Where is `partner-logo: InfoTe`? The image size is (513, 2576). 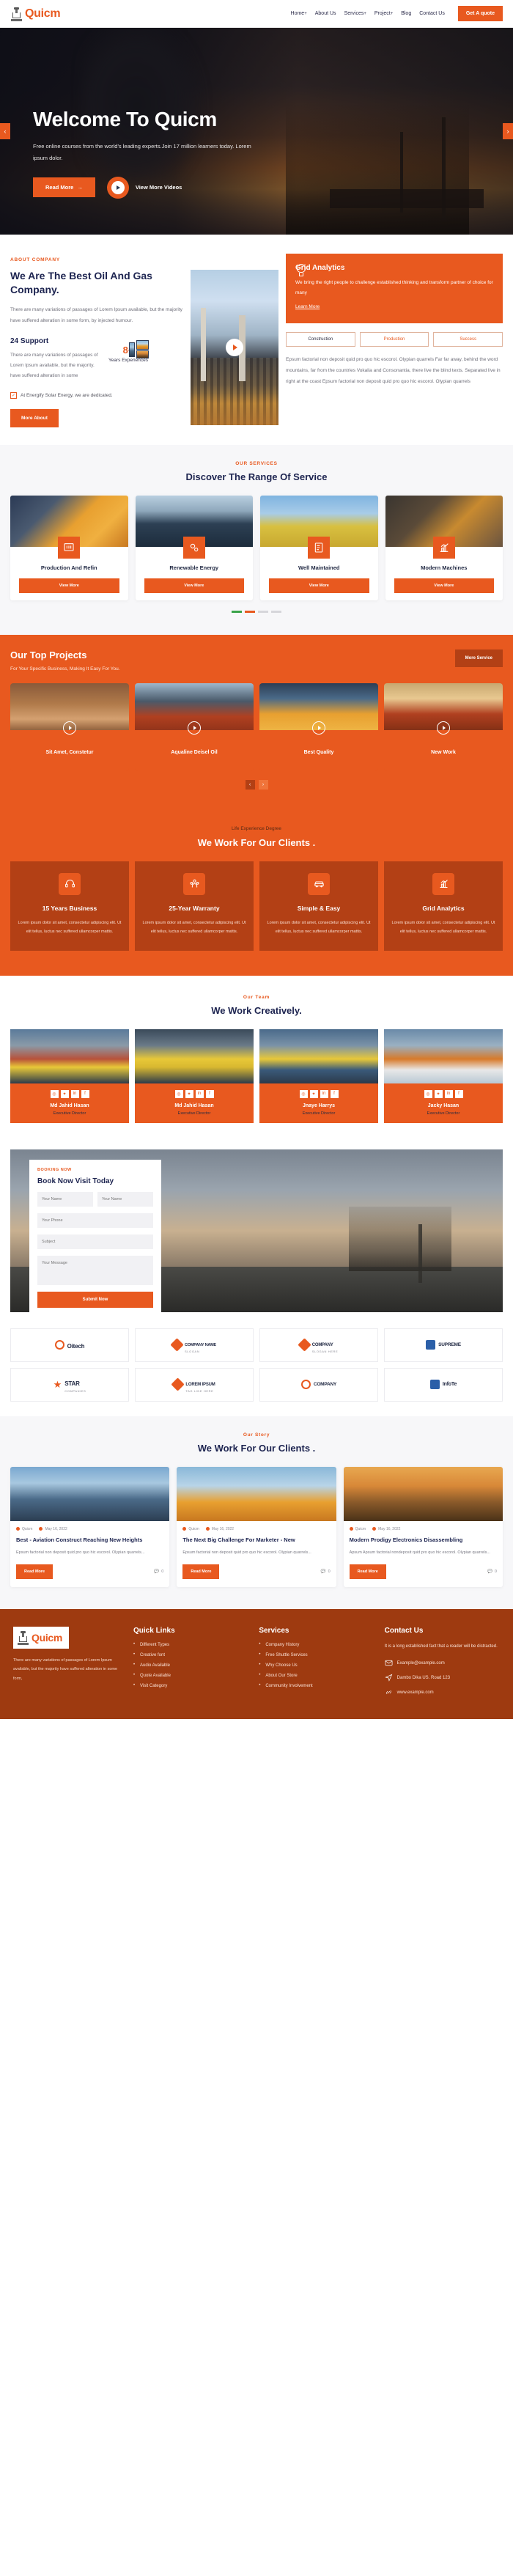 partner-logo: InfoTe is located at coordinates (443, 1384).